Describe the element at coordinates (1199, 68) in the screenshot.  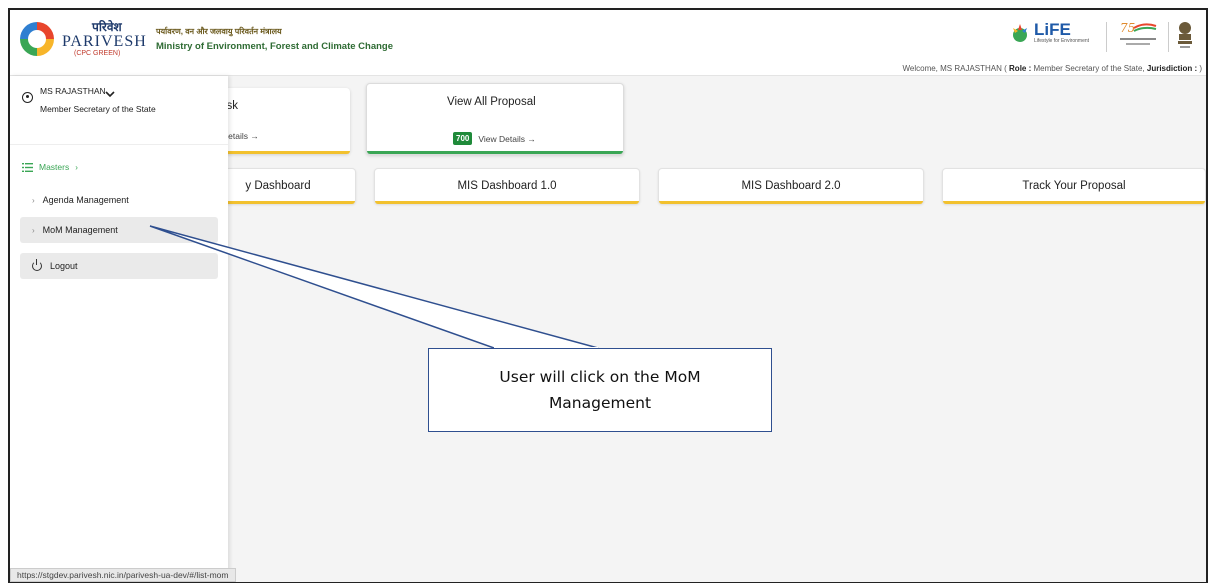
I see `welcome-suffix: )` at that location.